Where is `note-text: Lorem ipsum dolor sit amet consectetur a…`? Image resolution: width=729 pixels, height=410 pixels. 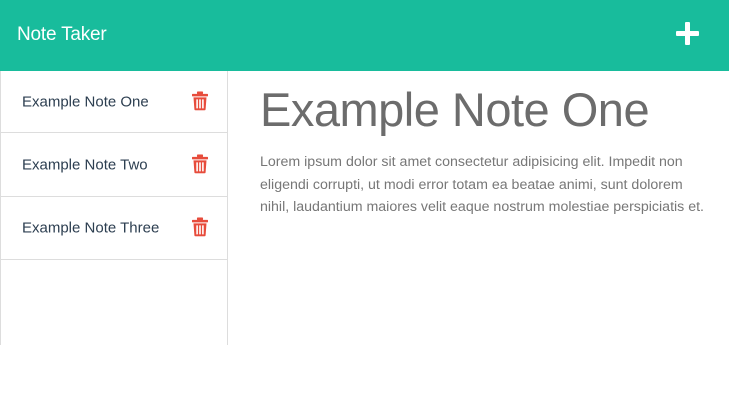
note-text: Lorem ipsum dolor sit amet consectetur a… is located at coordinates (483, 185).